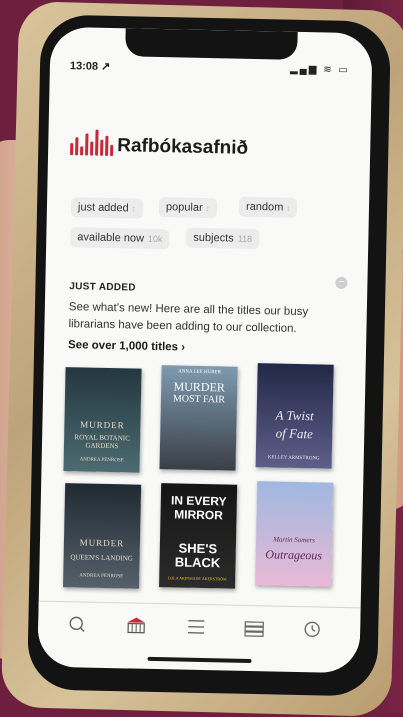  I want to click on home-indicator, so click(199, 660).